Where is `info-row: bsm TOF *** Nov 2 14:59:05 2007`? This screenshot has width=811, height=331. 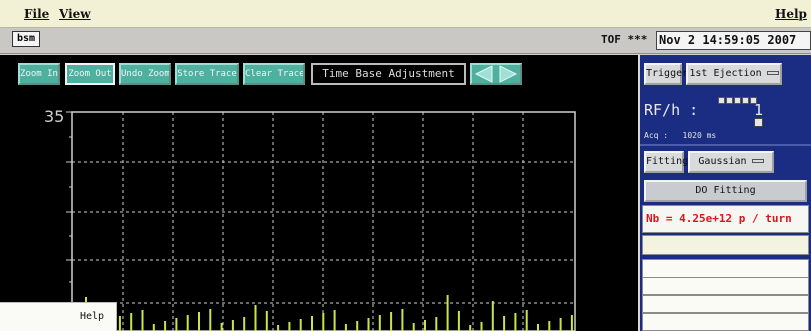
info-row: bsm TOF *** Nov 2 14:59:05 2007 is located at coordinates (405, 41).